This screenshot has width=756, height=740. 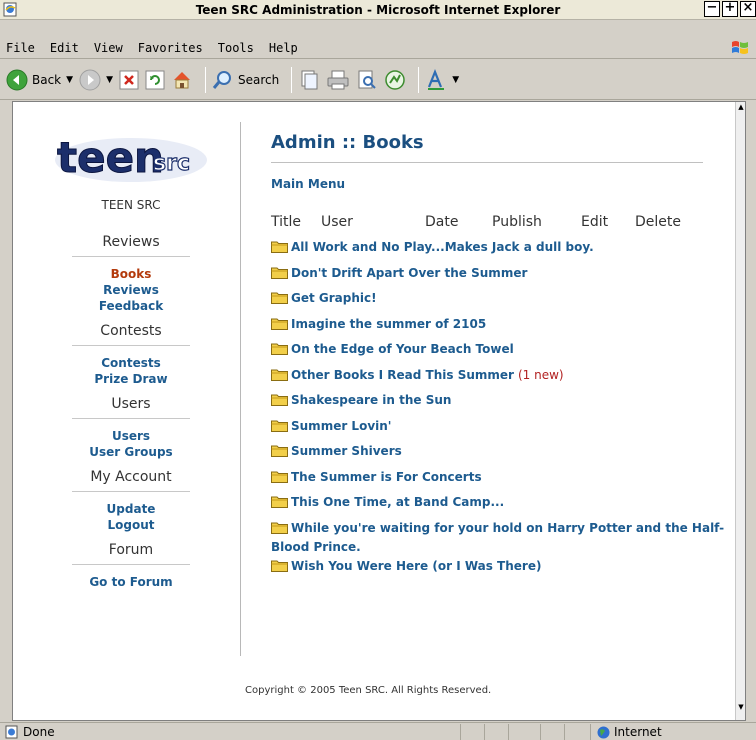 What do you see at coordinates (131, 582) in the screenshot?
I see `nav-link-go-to-forum: Go to Forum` at bounding box center [131, 582].